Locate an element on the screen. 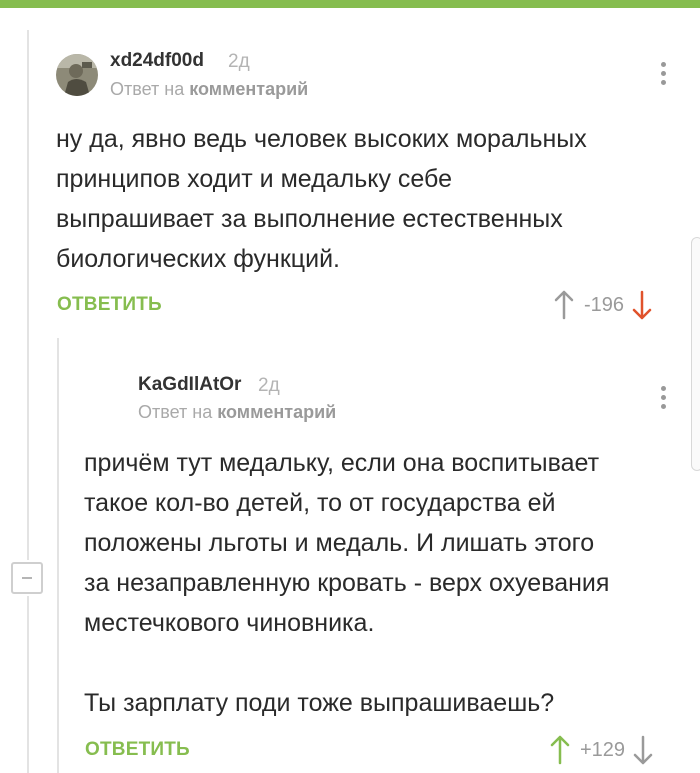 This screenshot has width=700, height=773. comment-rating: -196 is located at coordinates (604, 304).